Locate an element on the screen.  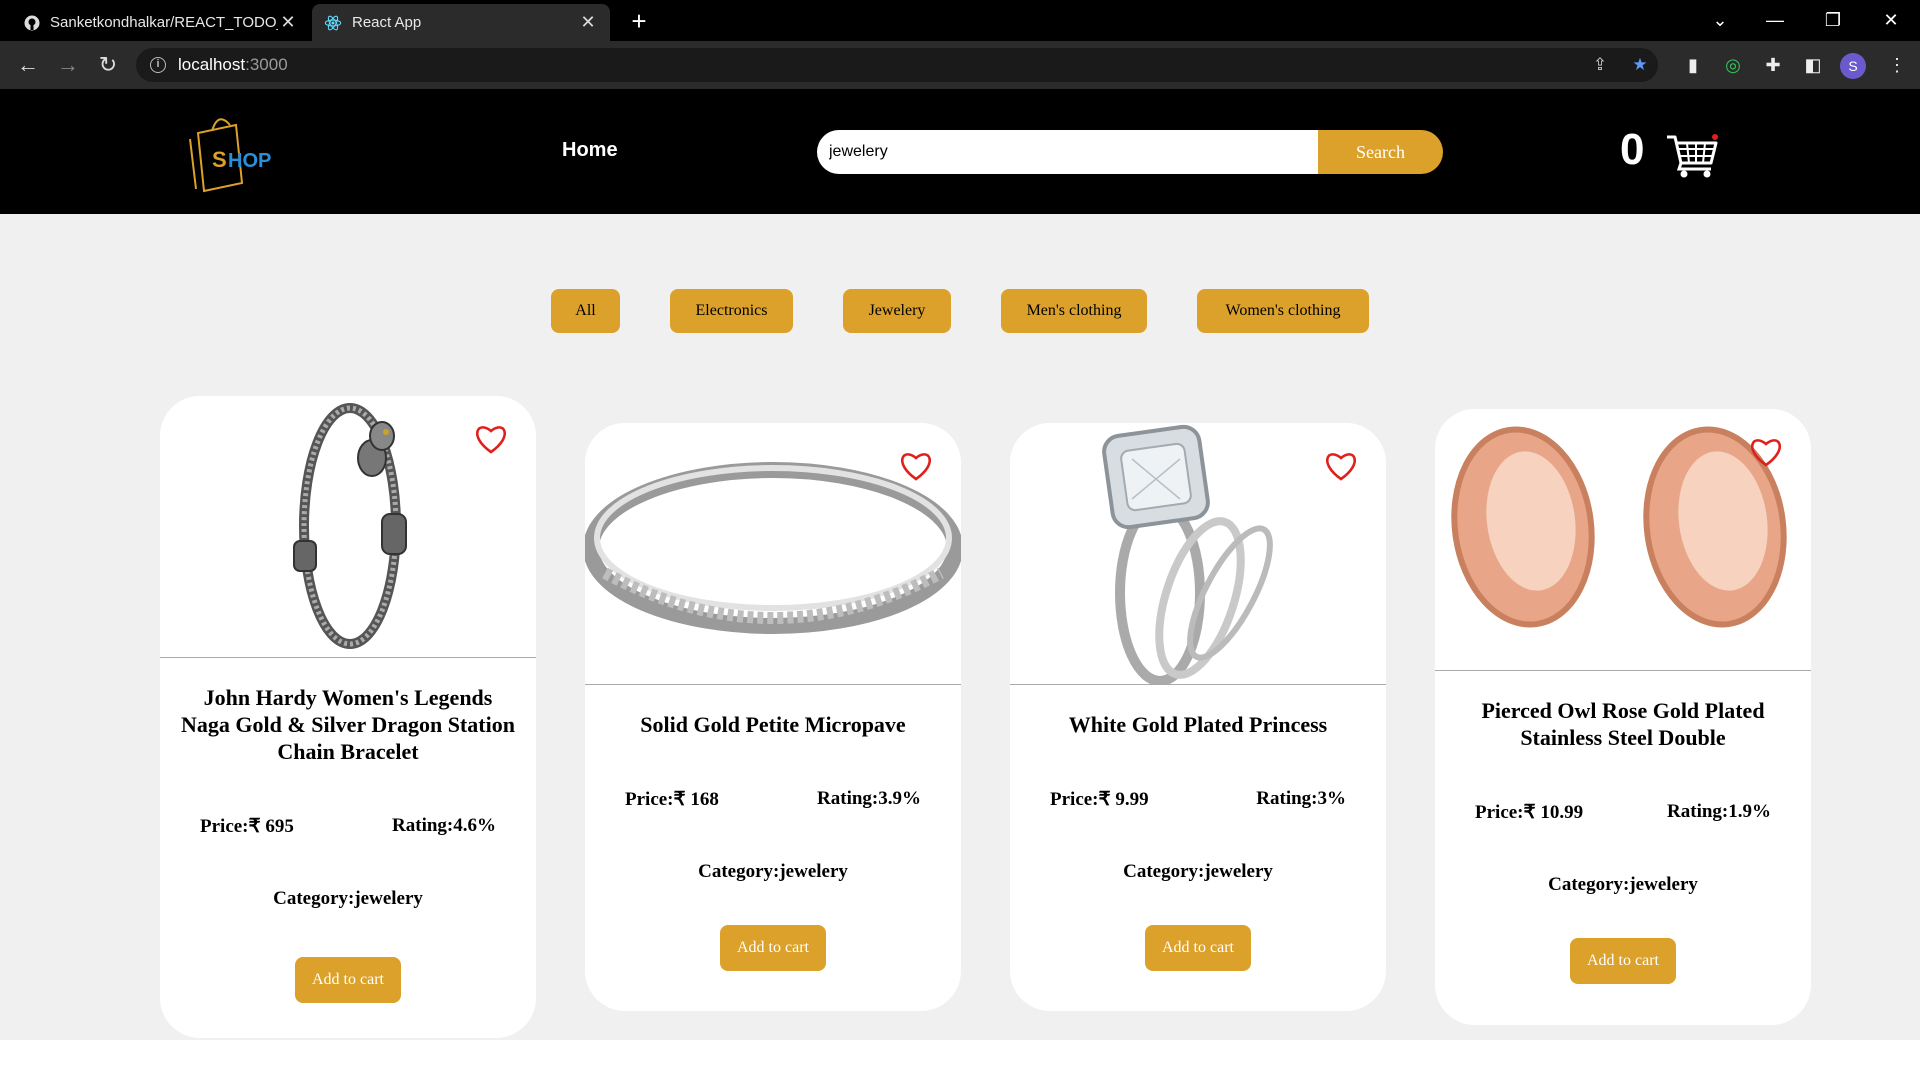
share-icon: ⇪ is located at coordinates (1600, 65).